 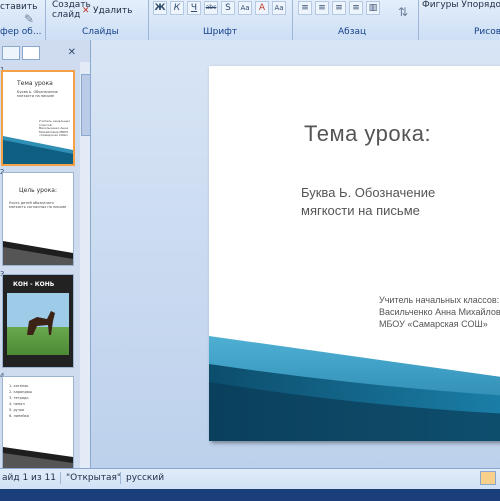 I want to click on align-center-icon: ≡, so click(x=322, y=8).